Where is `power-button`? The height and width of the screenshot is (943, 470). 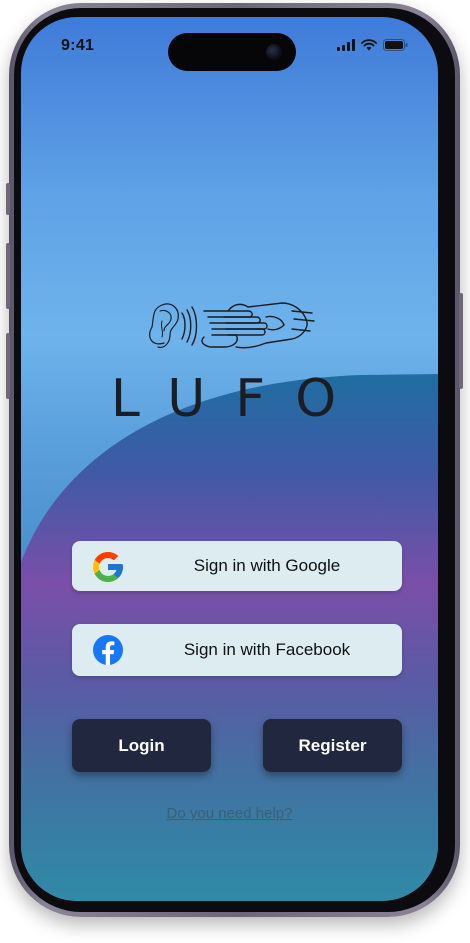 power-button is located at coordinates (461, 341).